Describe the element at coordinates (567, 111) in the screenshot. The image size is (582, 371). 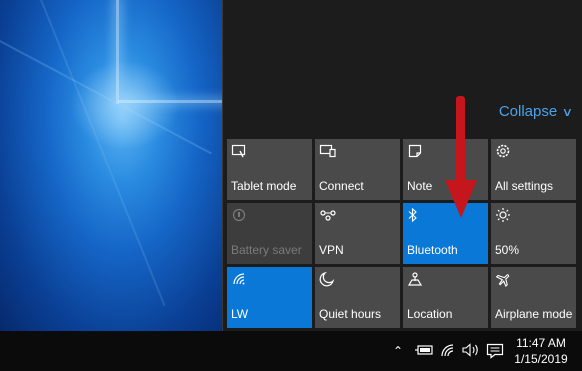
I see `chevron-down-icon: ∨` at that location.